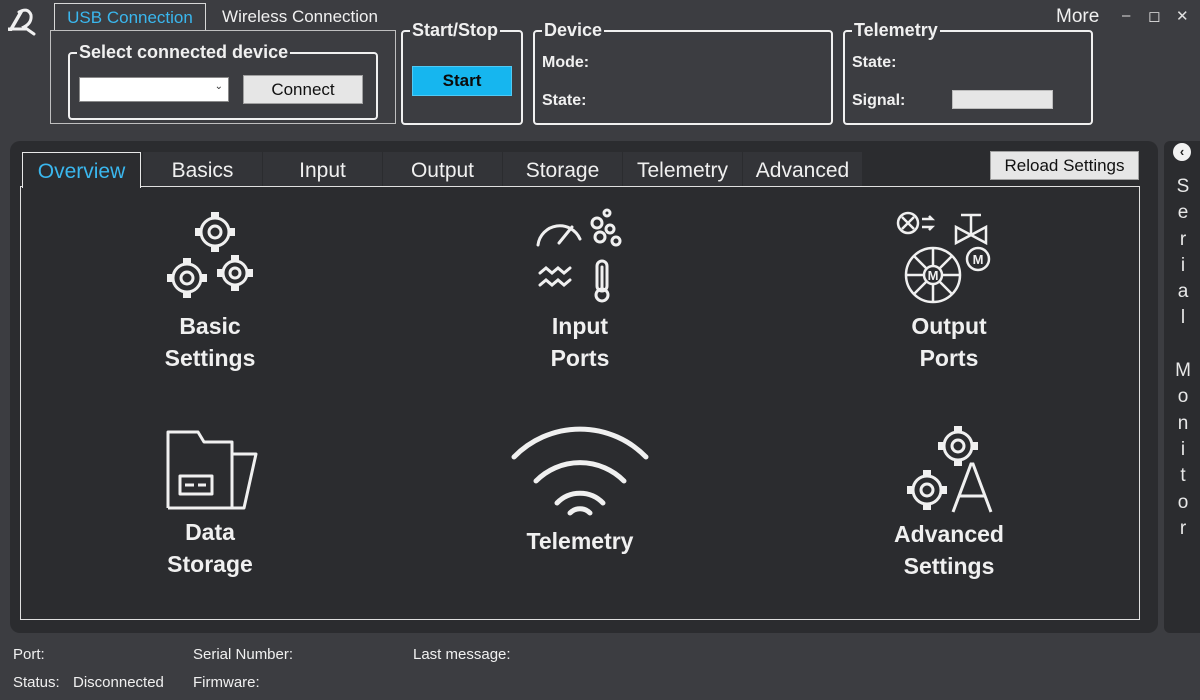 Image resolution: width=1200 pixels, height=700 pixels. I want to click on signal-strength-bar, so click(1002, 99).